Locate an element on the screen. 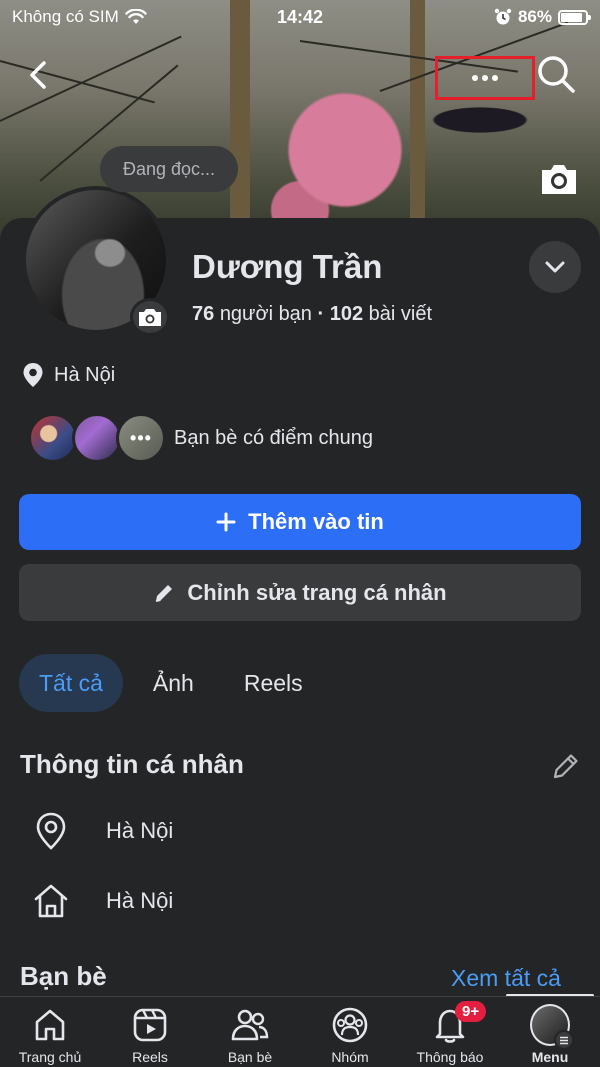 This screenshot has width=600, height=1067. edit-profile-label: Chỉnh sửa trang cá nhân is located at coordinates (317, 592).